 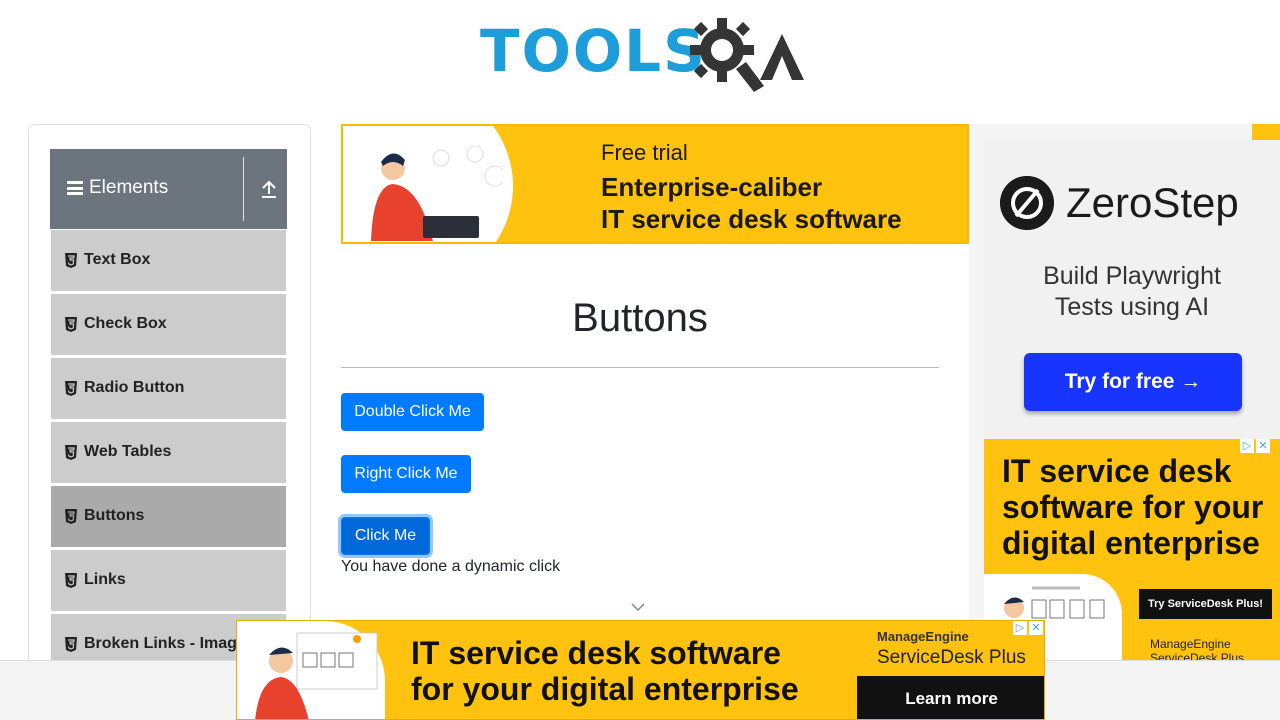 I want to click on click-me-button: Click Me, so click(x=385, y=536).